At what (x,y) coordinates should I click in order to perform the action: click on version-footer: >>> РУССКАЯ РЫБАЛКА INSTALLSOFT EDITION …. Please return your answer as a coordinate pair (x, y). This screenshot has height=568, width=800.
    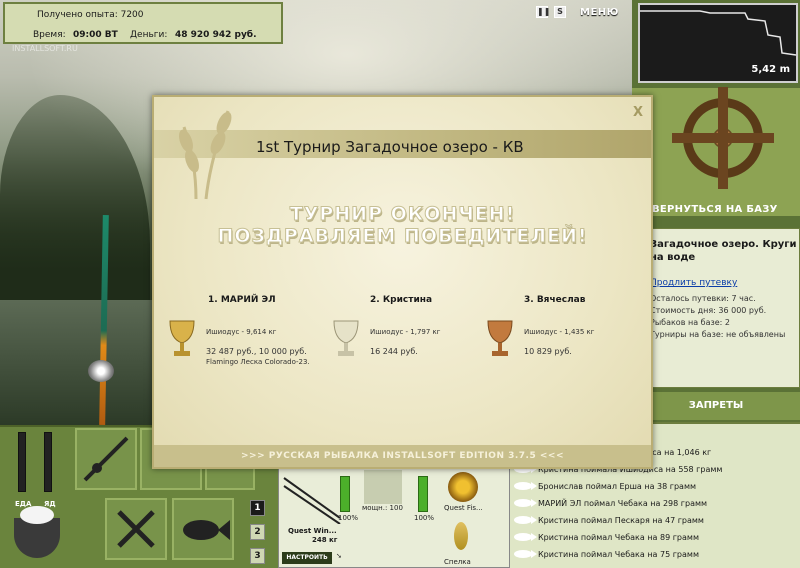
    Looking at the image, I should click on (402, 456).